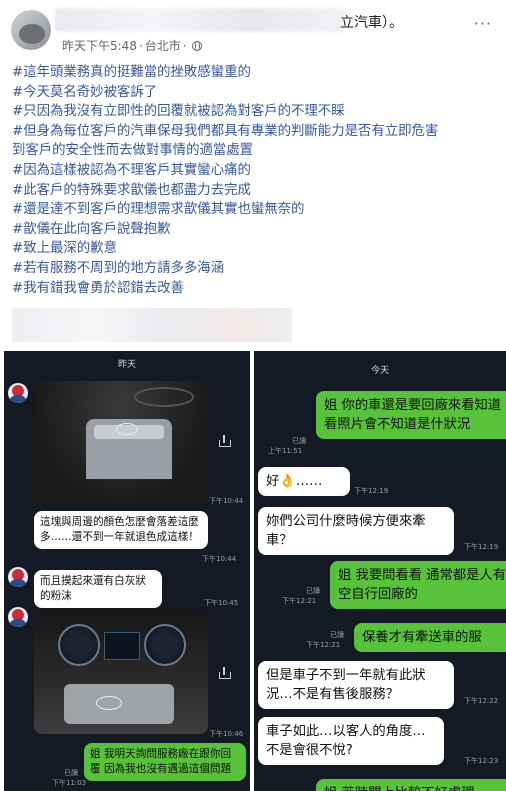 This screenshot has width=506, height=791. I want to click on customer-message: 但是車子不到一年就有此狀況…不是有售後服務？, so click(356, 685).